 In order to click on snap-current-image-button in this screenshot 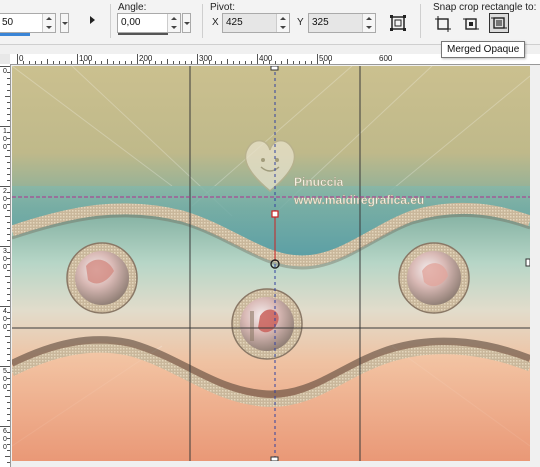, I will do `click(443, 24)`.